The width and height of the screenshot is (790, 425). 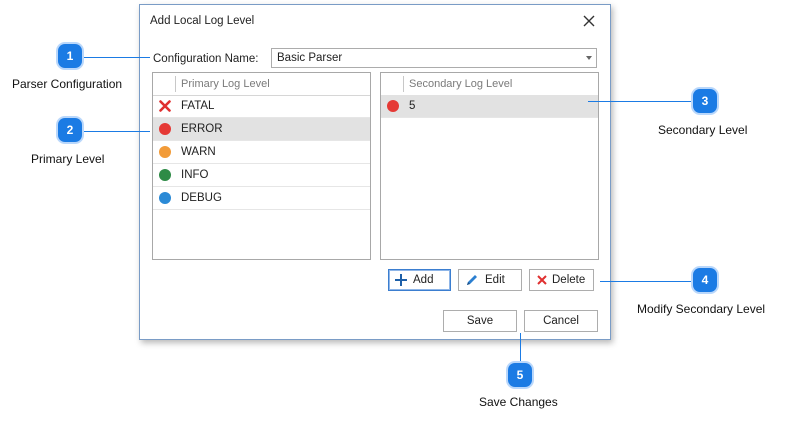 What do you see at coordinates (206, 59) in the screenshot?
I see `configuration-name-label: Configuration Name:` at bounding box center [206, 59].